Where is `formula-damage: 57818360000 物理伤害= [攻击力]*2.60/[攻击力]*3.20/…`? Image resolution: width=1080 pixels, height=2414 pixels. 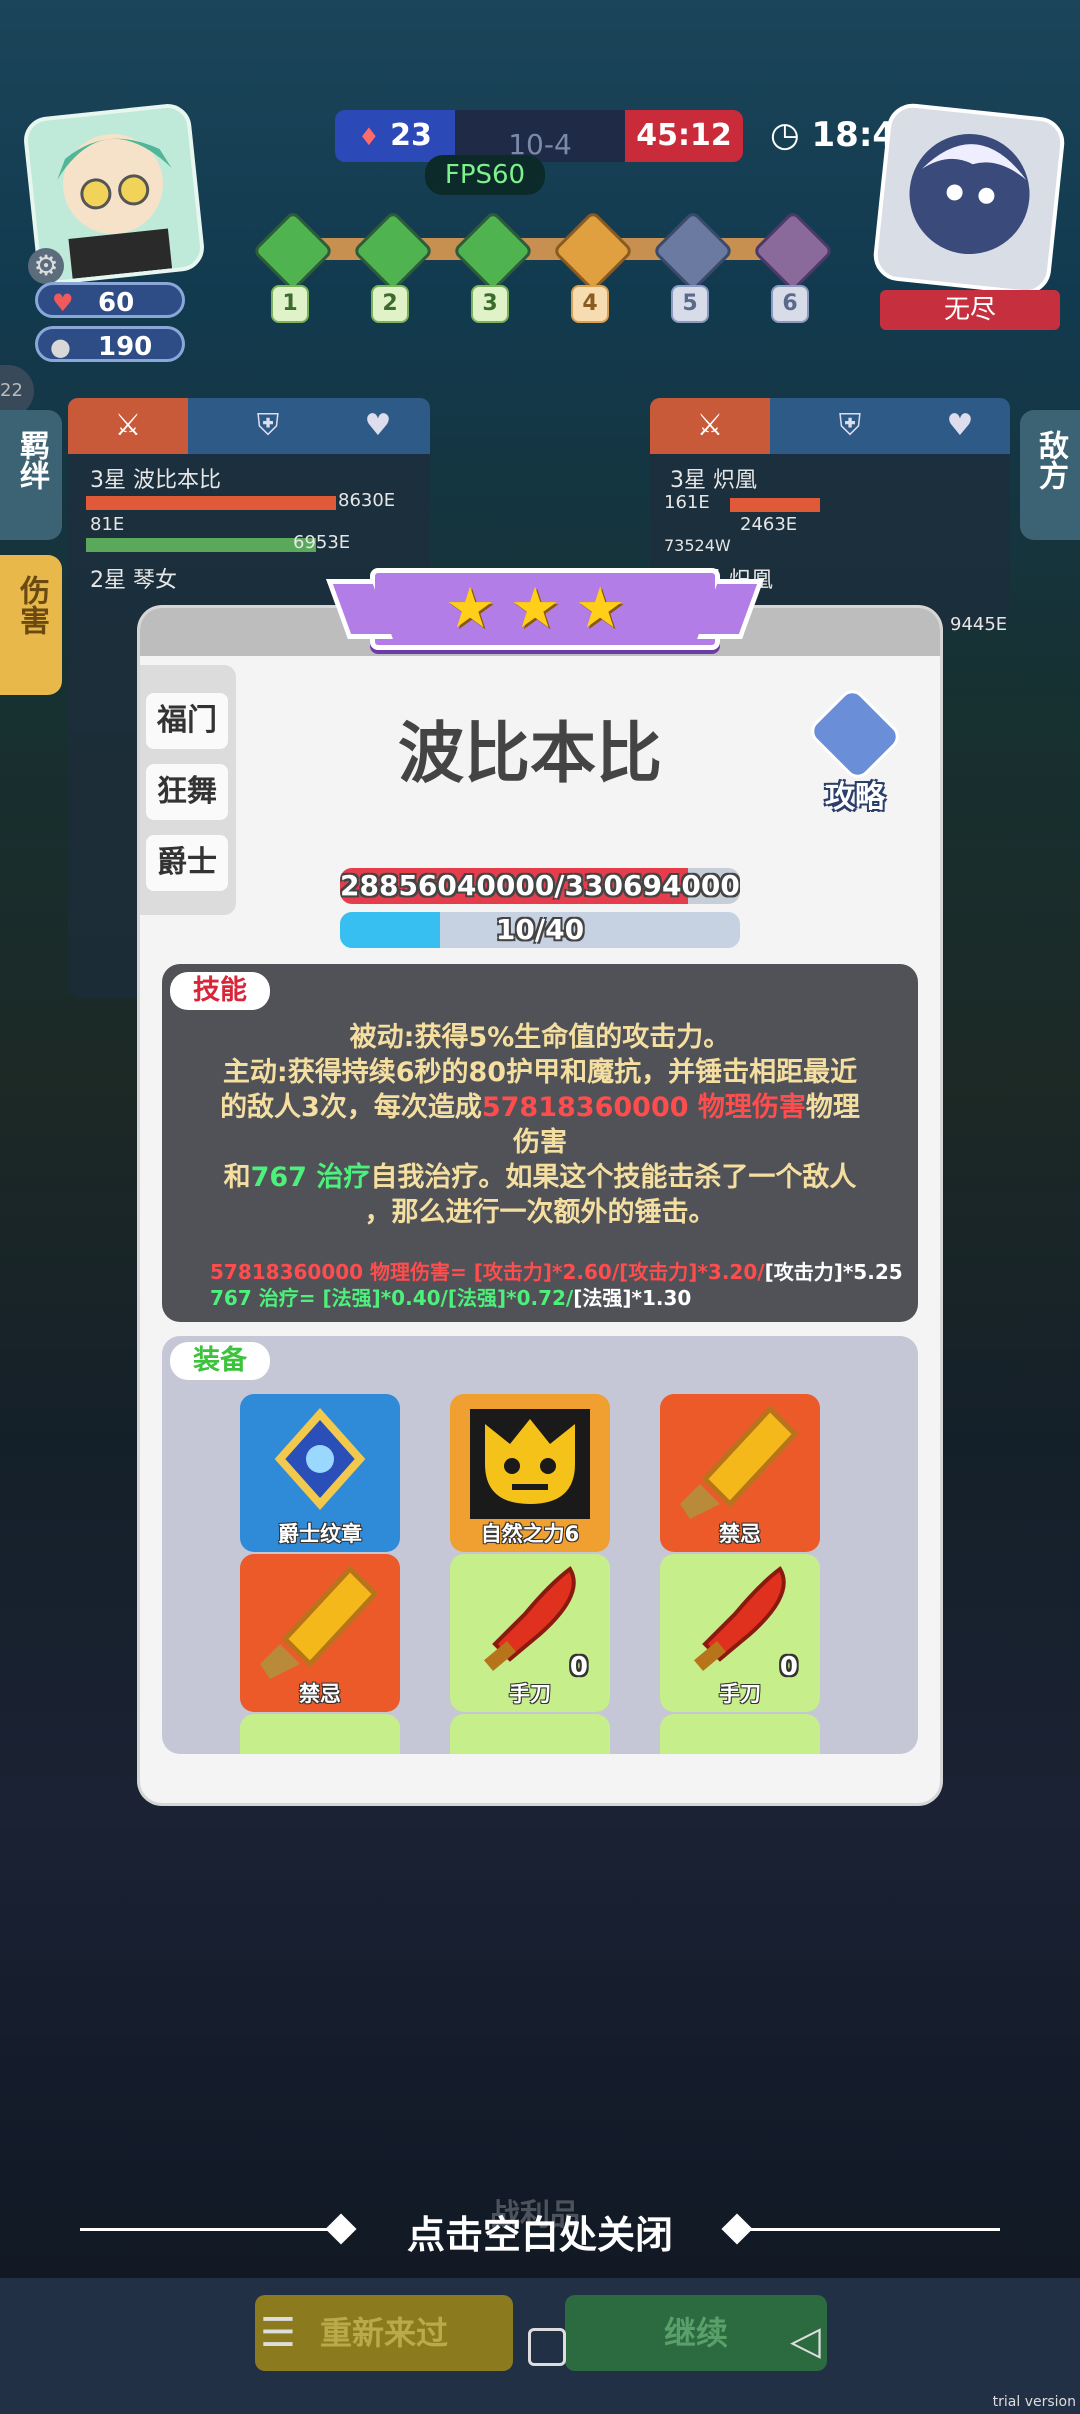
formula-damage: 57818360000 物理伤害= [攻击力]*2.60/[攻击力]*3.20/… is located at coordinates (556, 1270).